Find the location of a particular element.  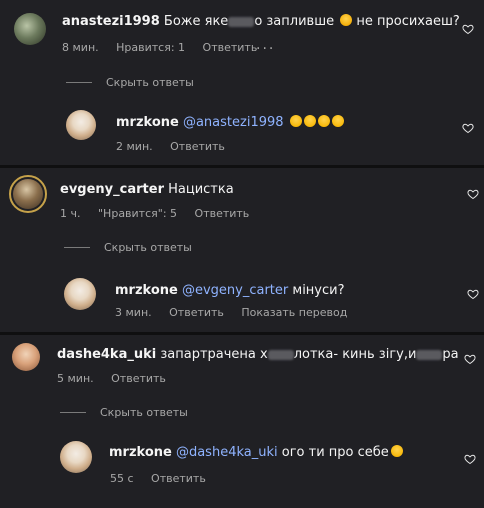

reply-meta: 2 мин. Ответить is located at coordinates (177, 146).